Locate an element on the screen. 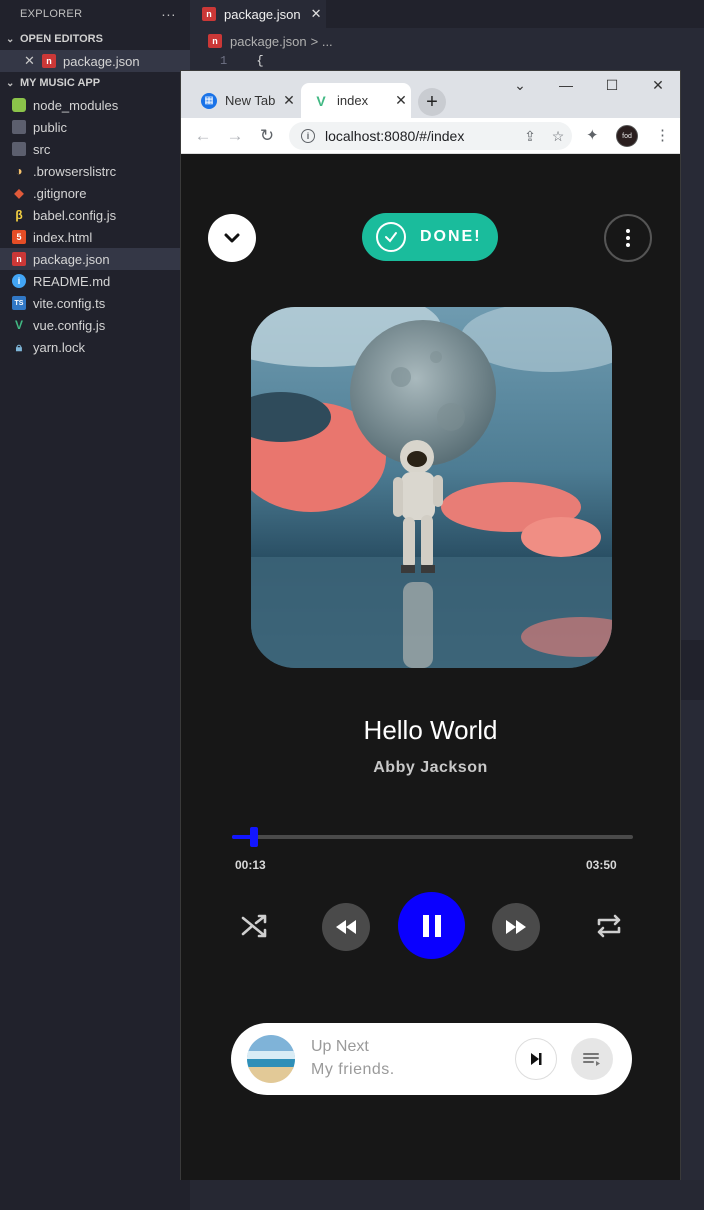 The image size is (704, 1210). file-label: public is located at coordinates (50, 127).